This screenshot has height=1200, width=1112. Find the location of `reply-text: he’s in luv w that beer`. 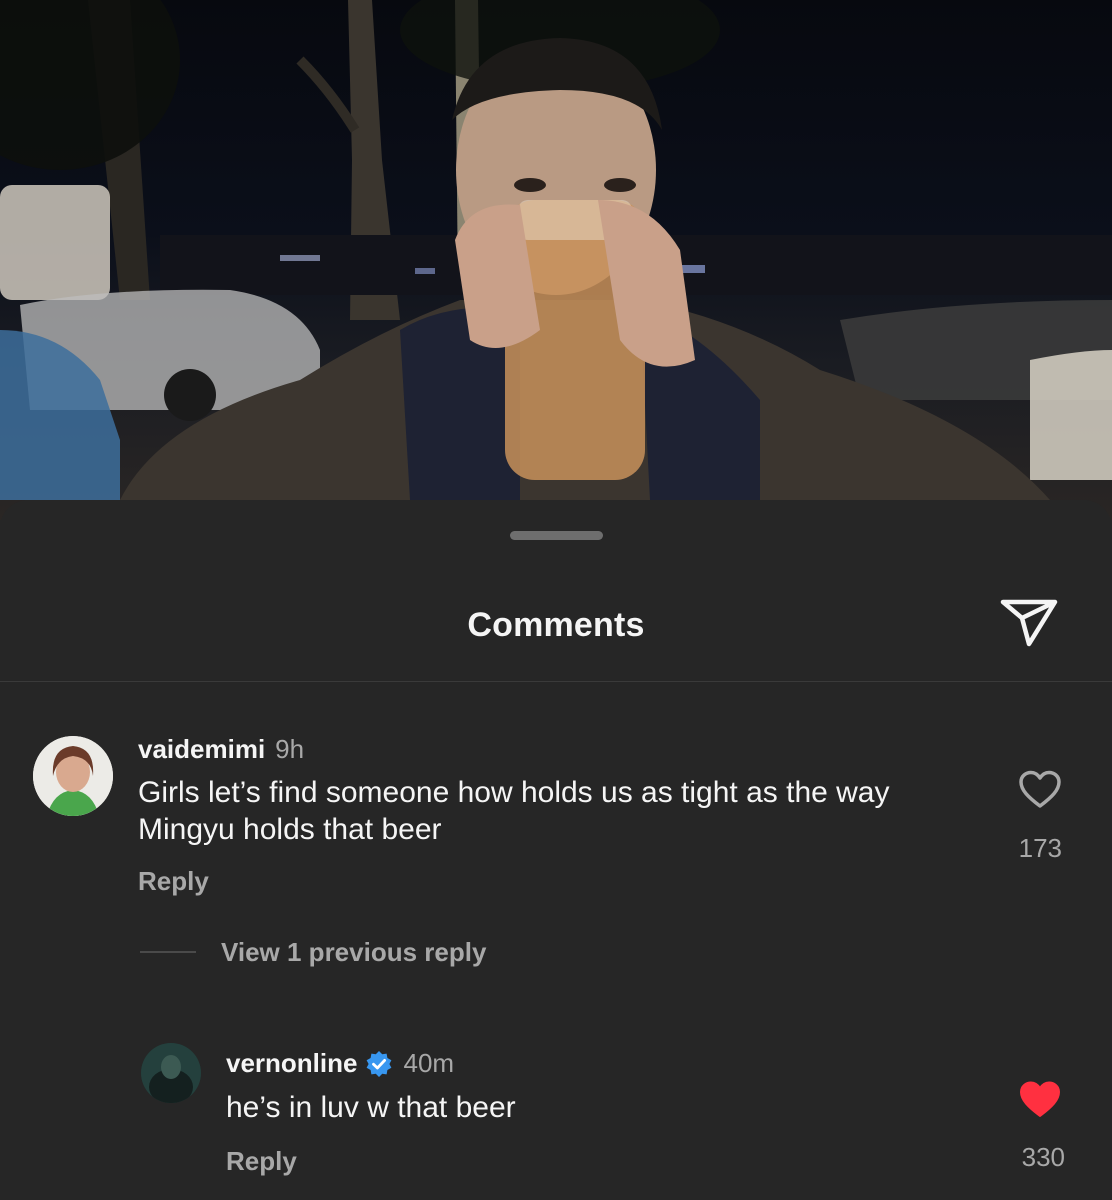

reply-text: he’s in luv w that beer is located at coordinates (371, 1107).